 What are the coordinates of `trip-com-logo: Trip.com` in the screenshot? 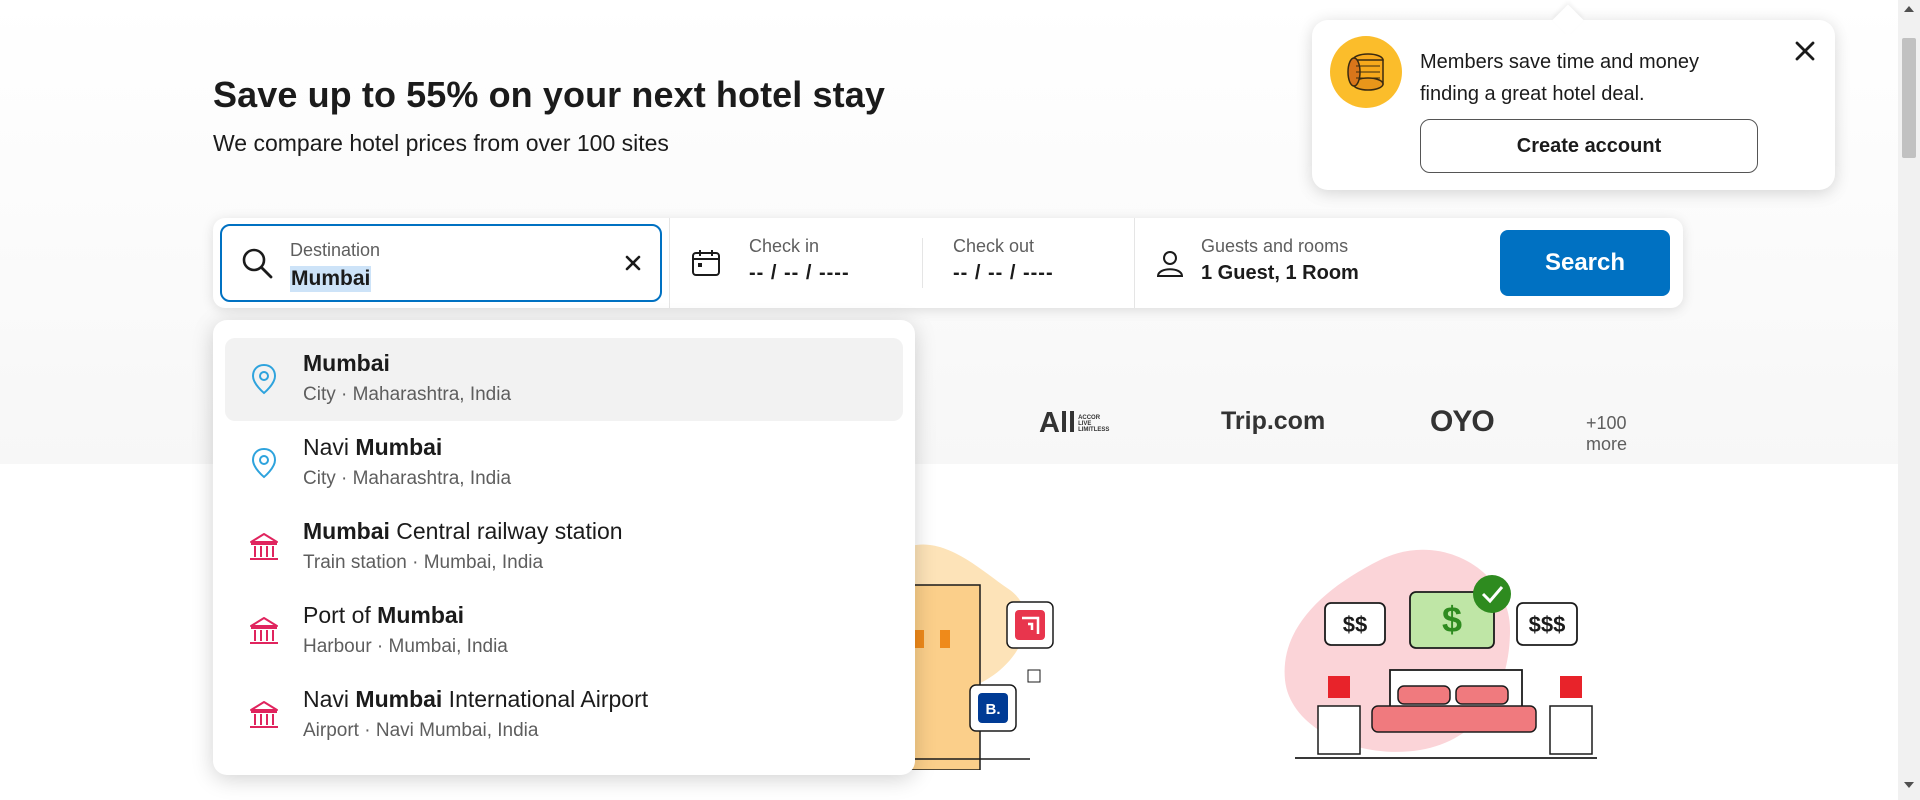 It's located at (1273, 421).